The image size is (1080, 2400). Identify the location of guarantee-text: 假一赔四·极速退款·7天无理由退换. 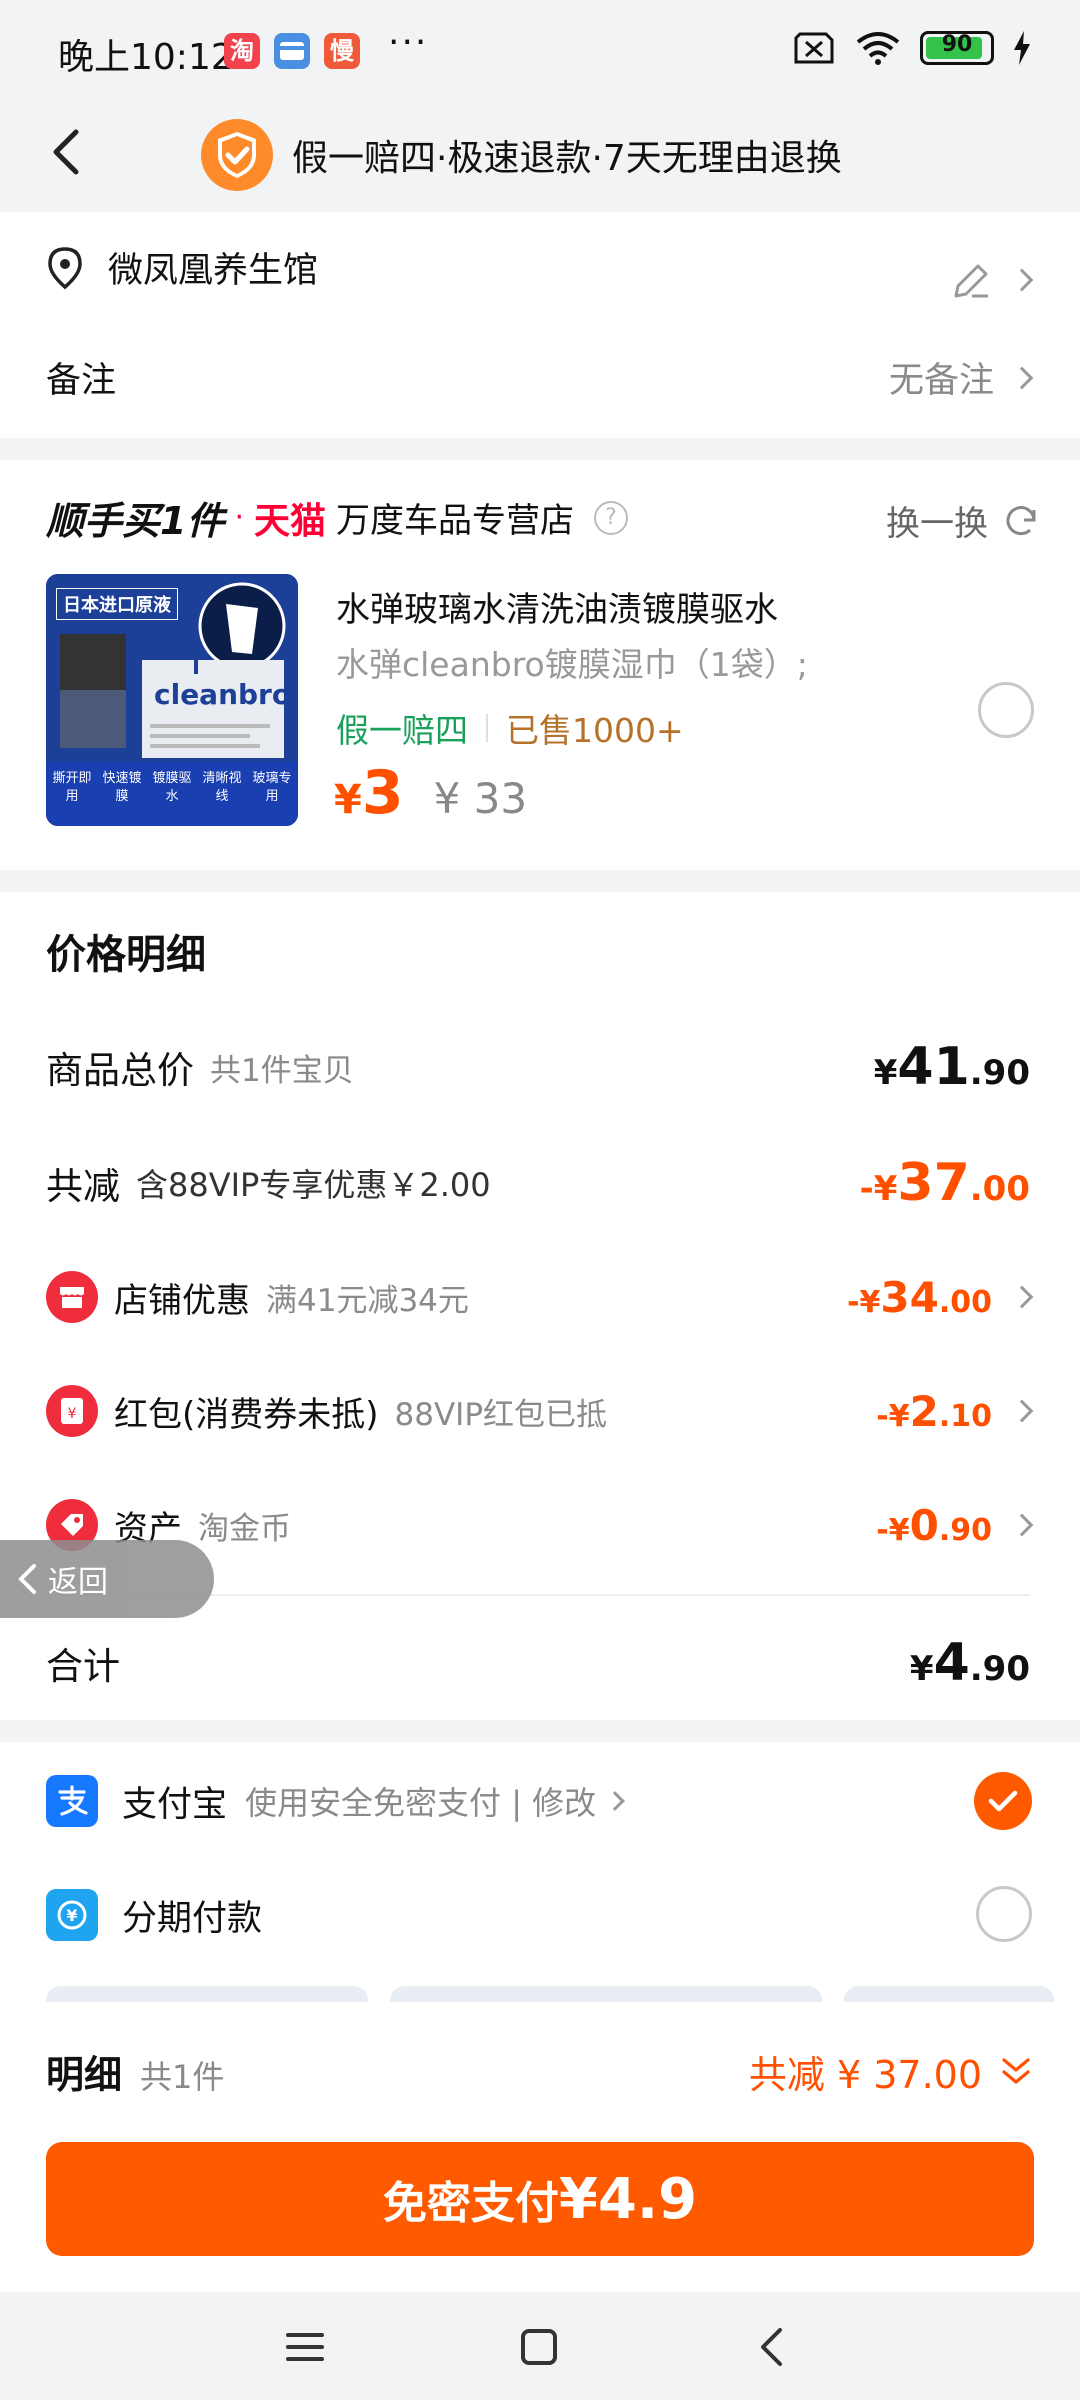
(567, 158).